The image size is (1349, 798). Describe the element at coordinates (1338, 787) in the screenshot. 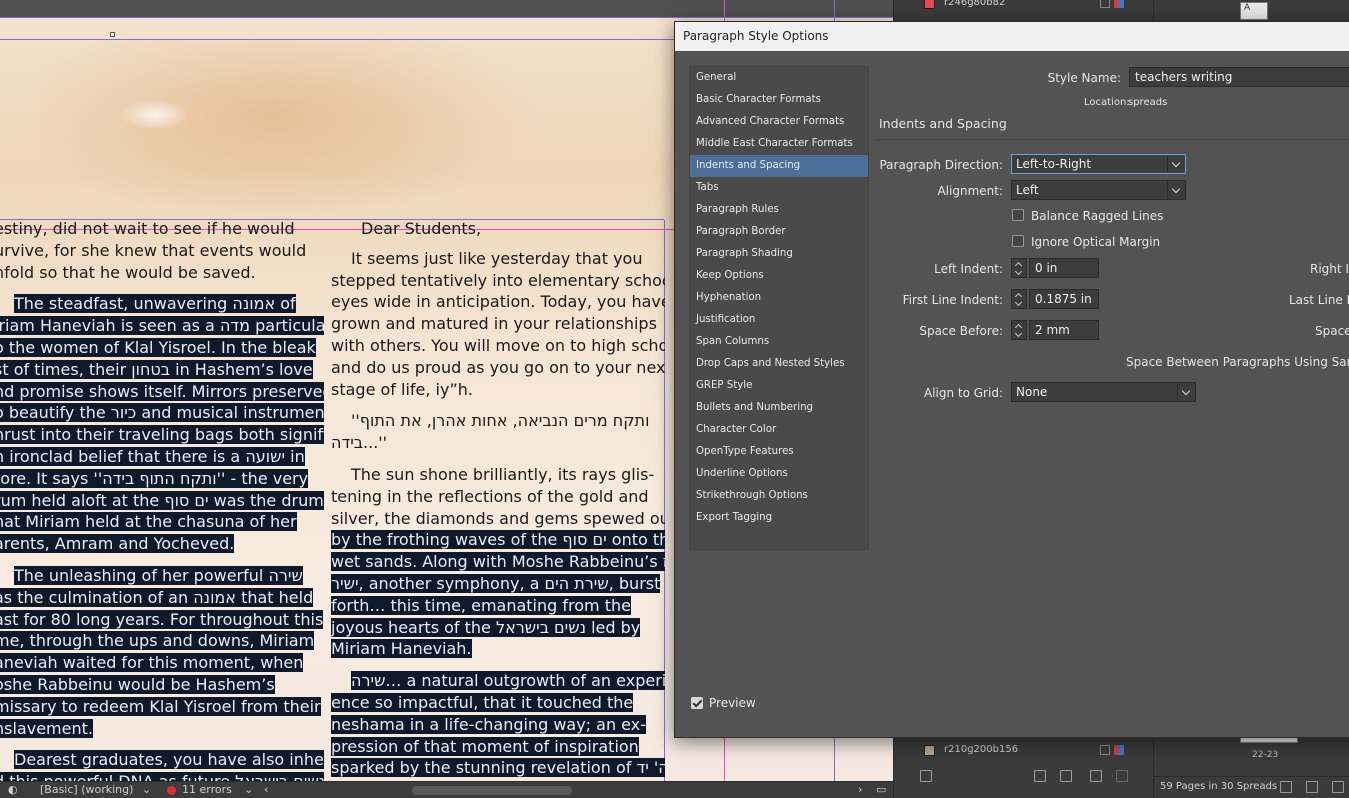

I see `new-page-icon` at that location.